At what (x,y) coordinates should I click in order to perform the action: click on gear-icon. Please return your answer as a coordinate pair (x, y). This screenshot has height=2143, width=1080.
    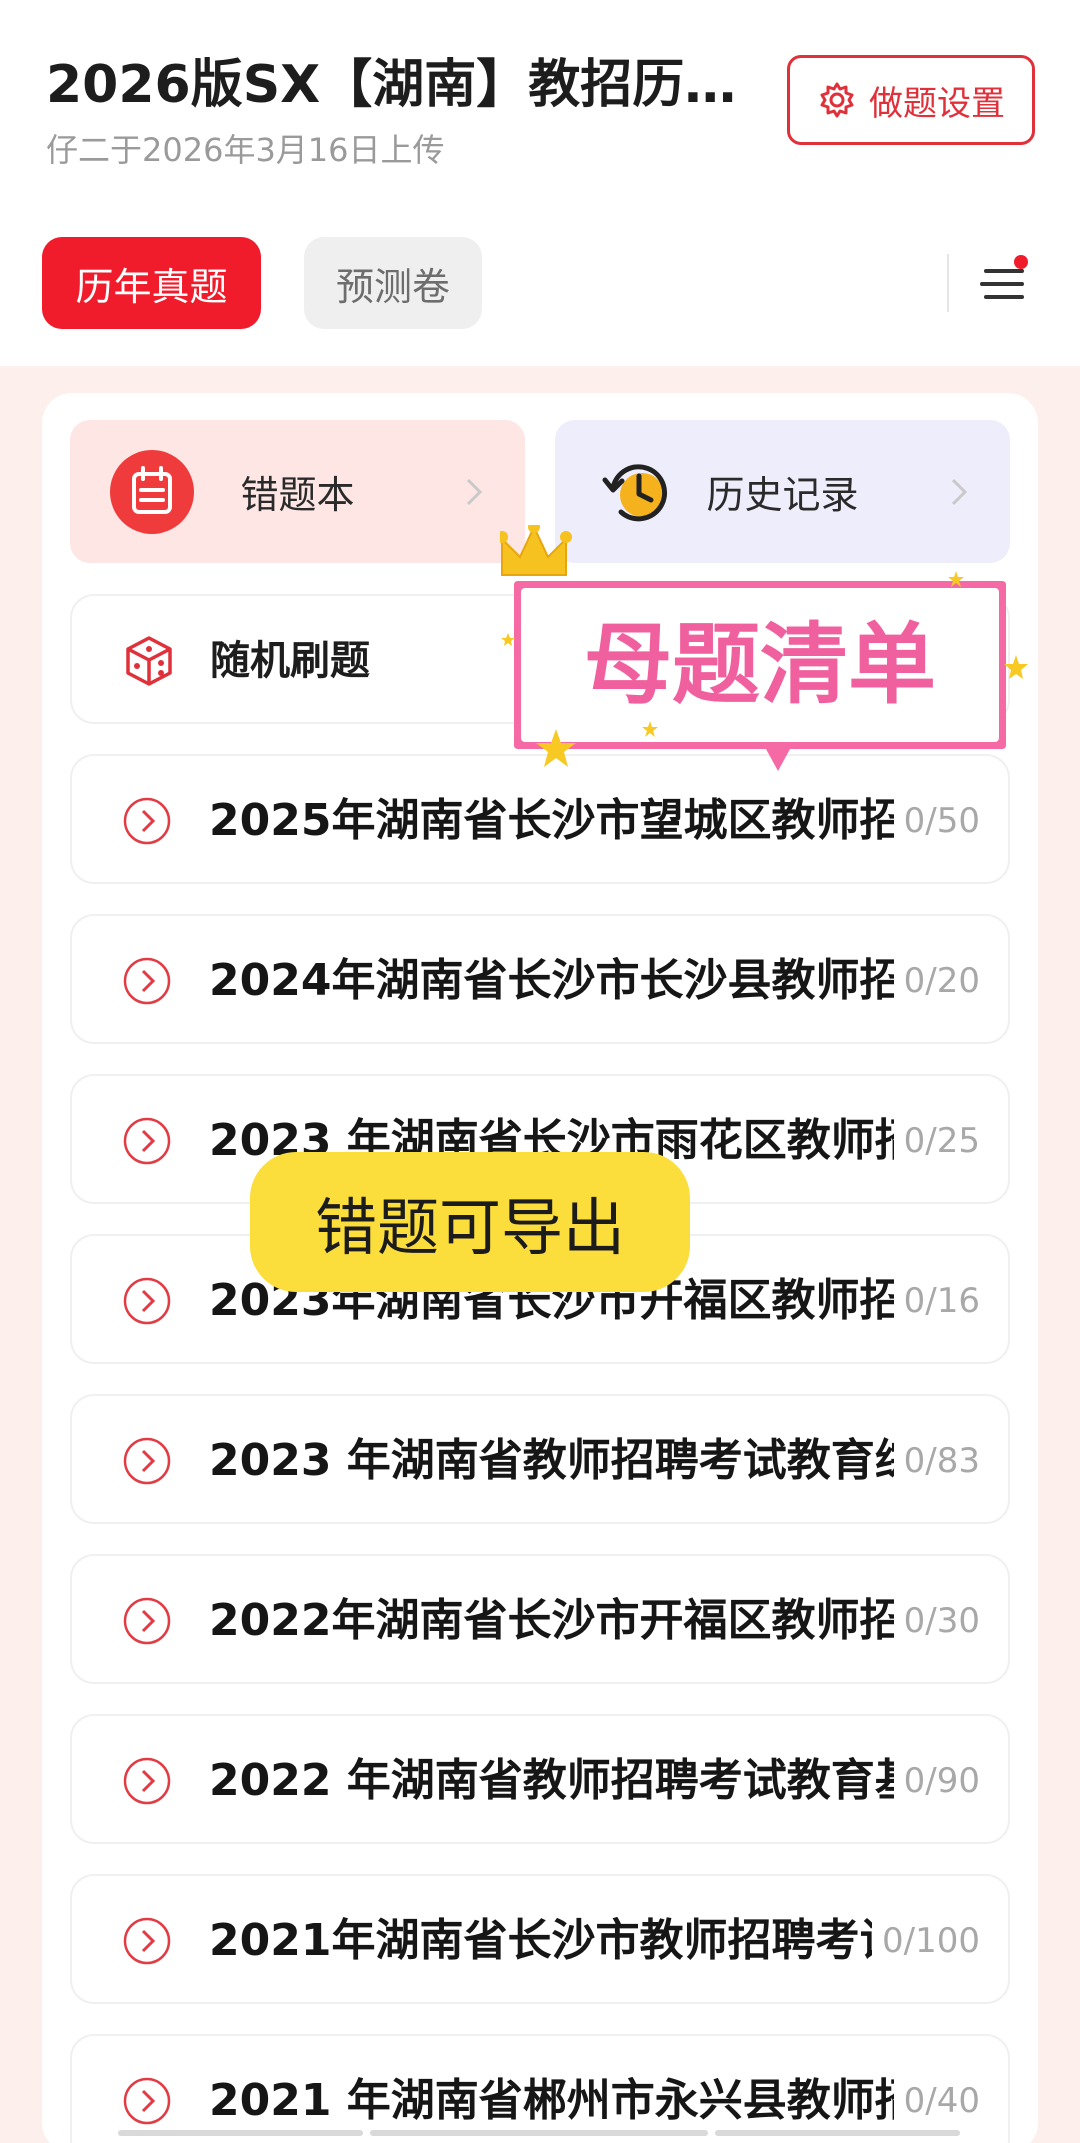
    Looking at the image, I should click on (837, 100).